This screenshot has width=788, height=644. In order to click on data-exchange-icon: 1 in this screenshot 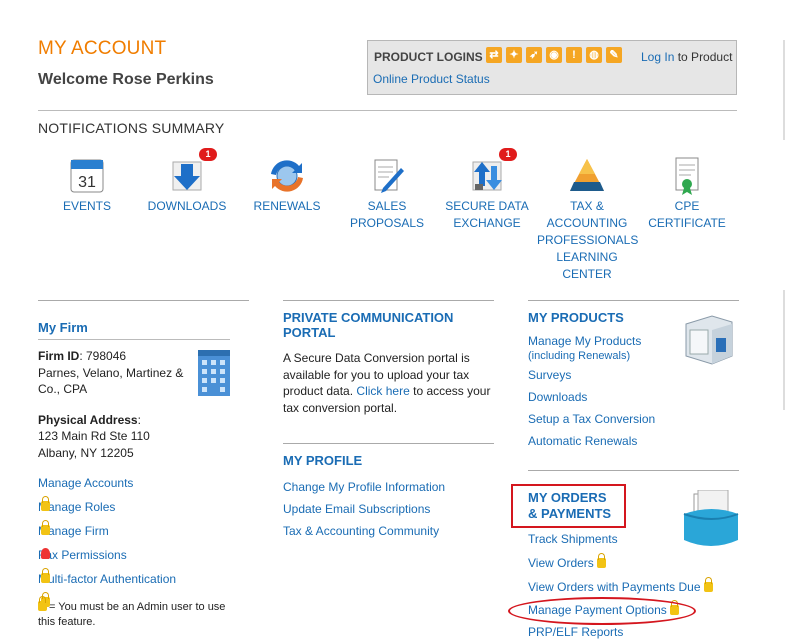, I will do `click(492, 172)`.